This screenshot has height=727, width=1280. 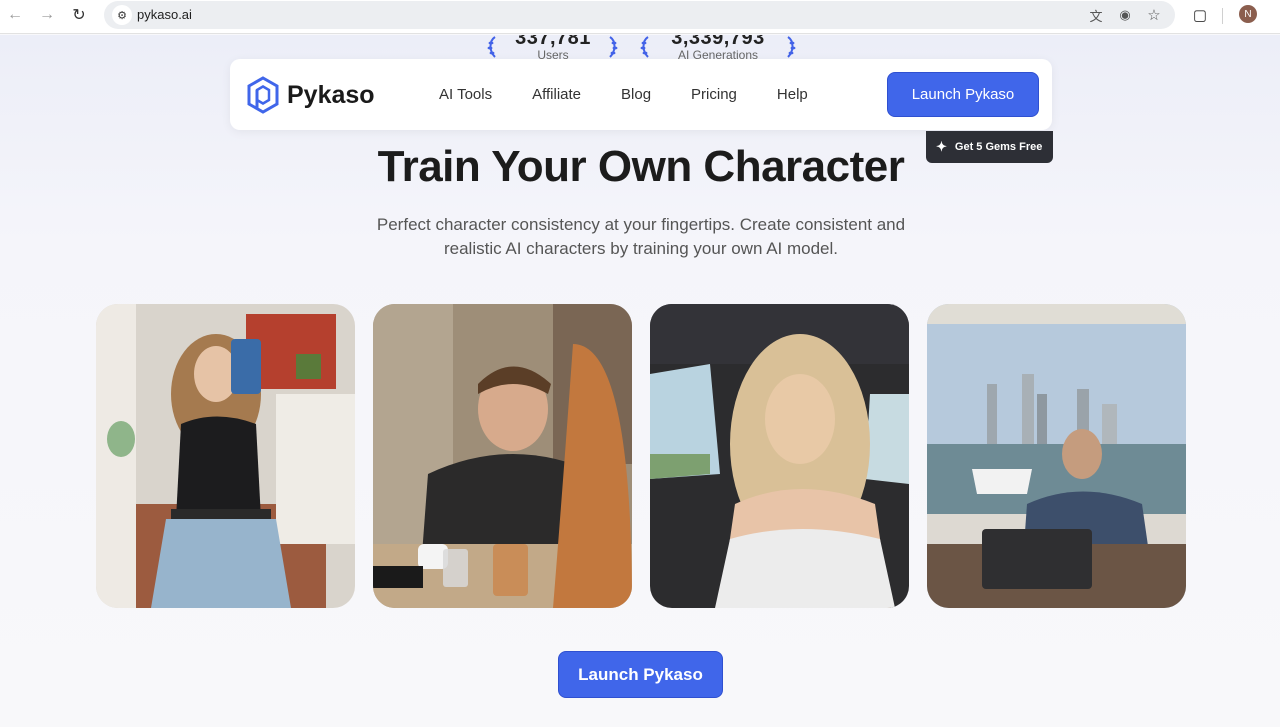 What do you see at coordinates (963, 94) in the screenshot?
I see `launch-pykaso-button: Launch Pykaso` at bounding box center [963, 94].